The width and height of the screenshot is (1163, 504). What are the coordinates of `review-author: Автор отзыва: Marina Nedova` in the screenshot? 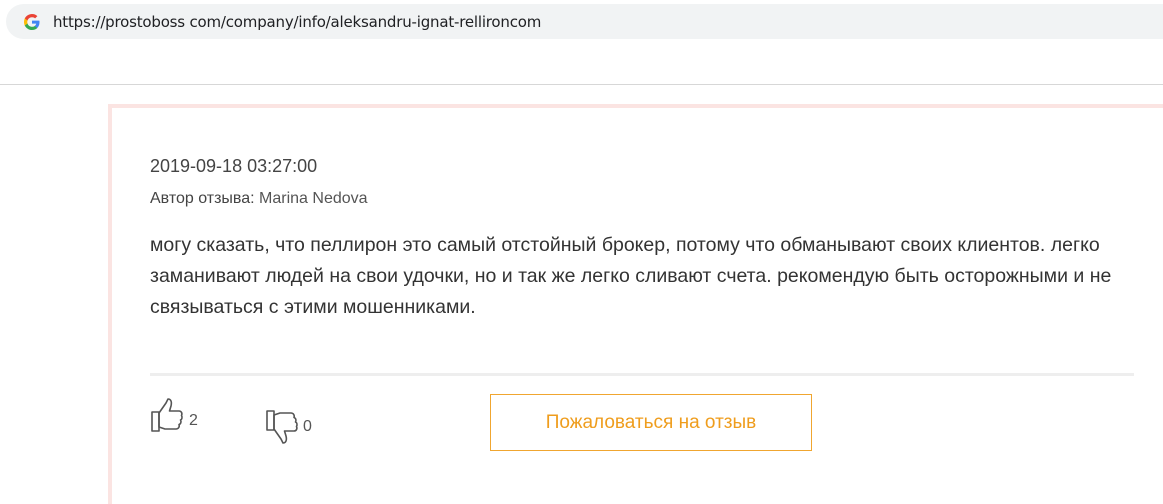 It's located at (259, 199).